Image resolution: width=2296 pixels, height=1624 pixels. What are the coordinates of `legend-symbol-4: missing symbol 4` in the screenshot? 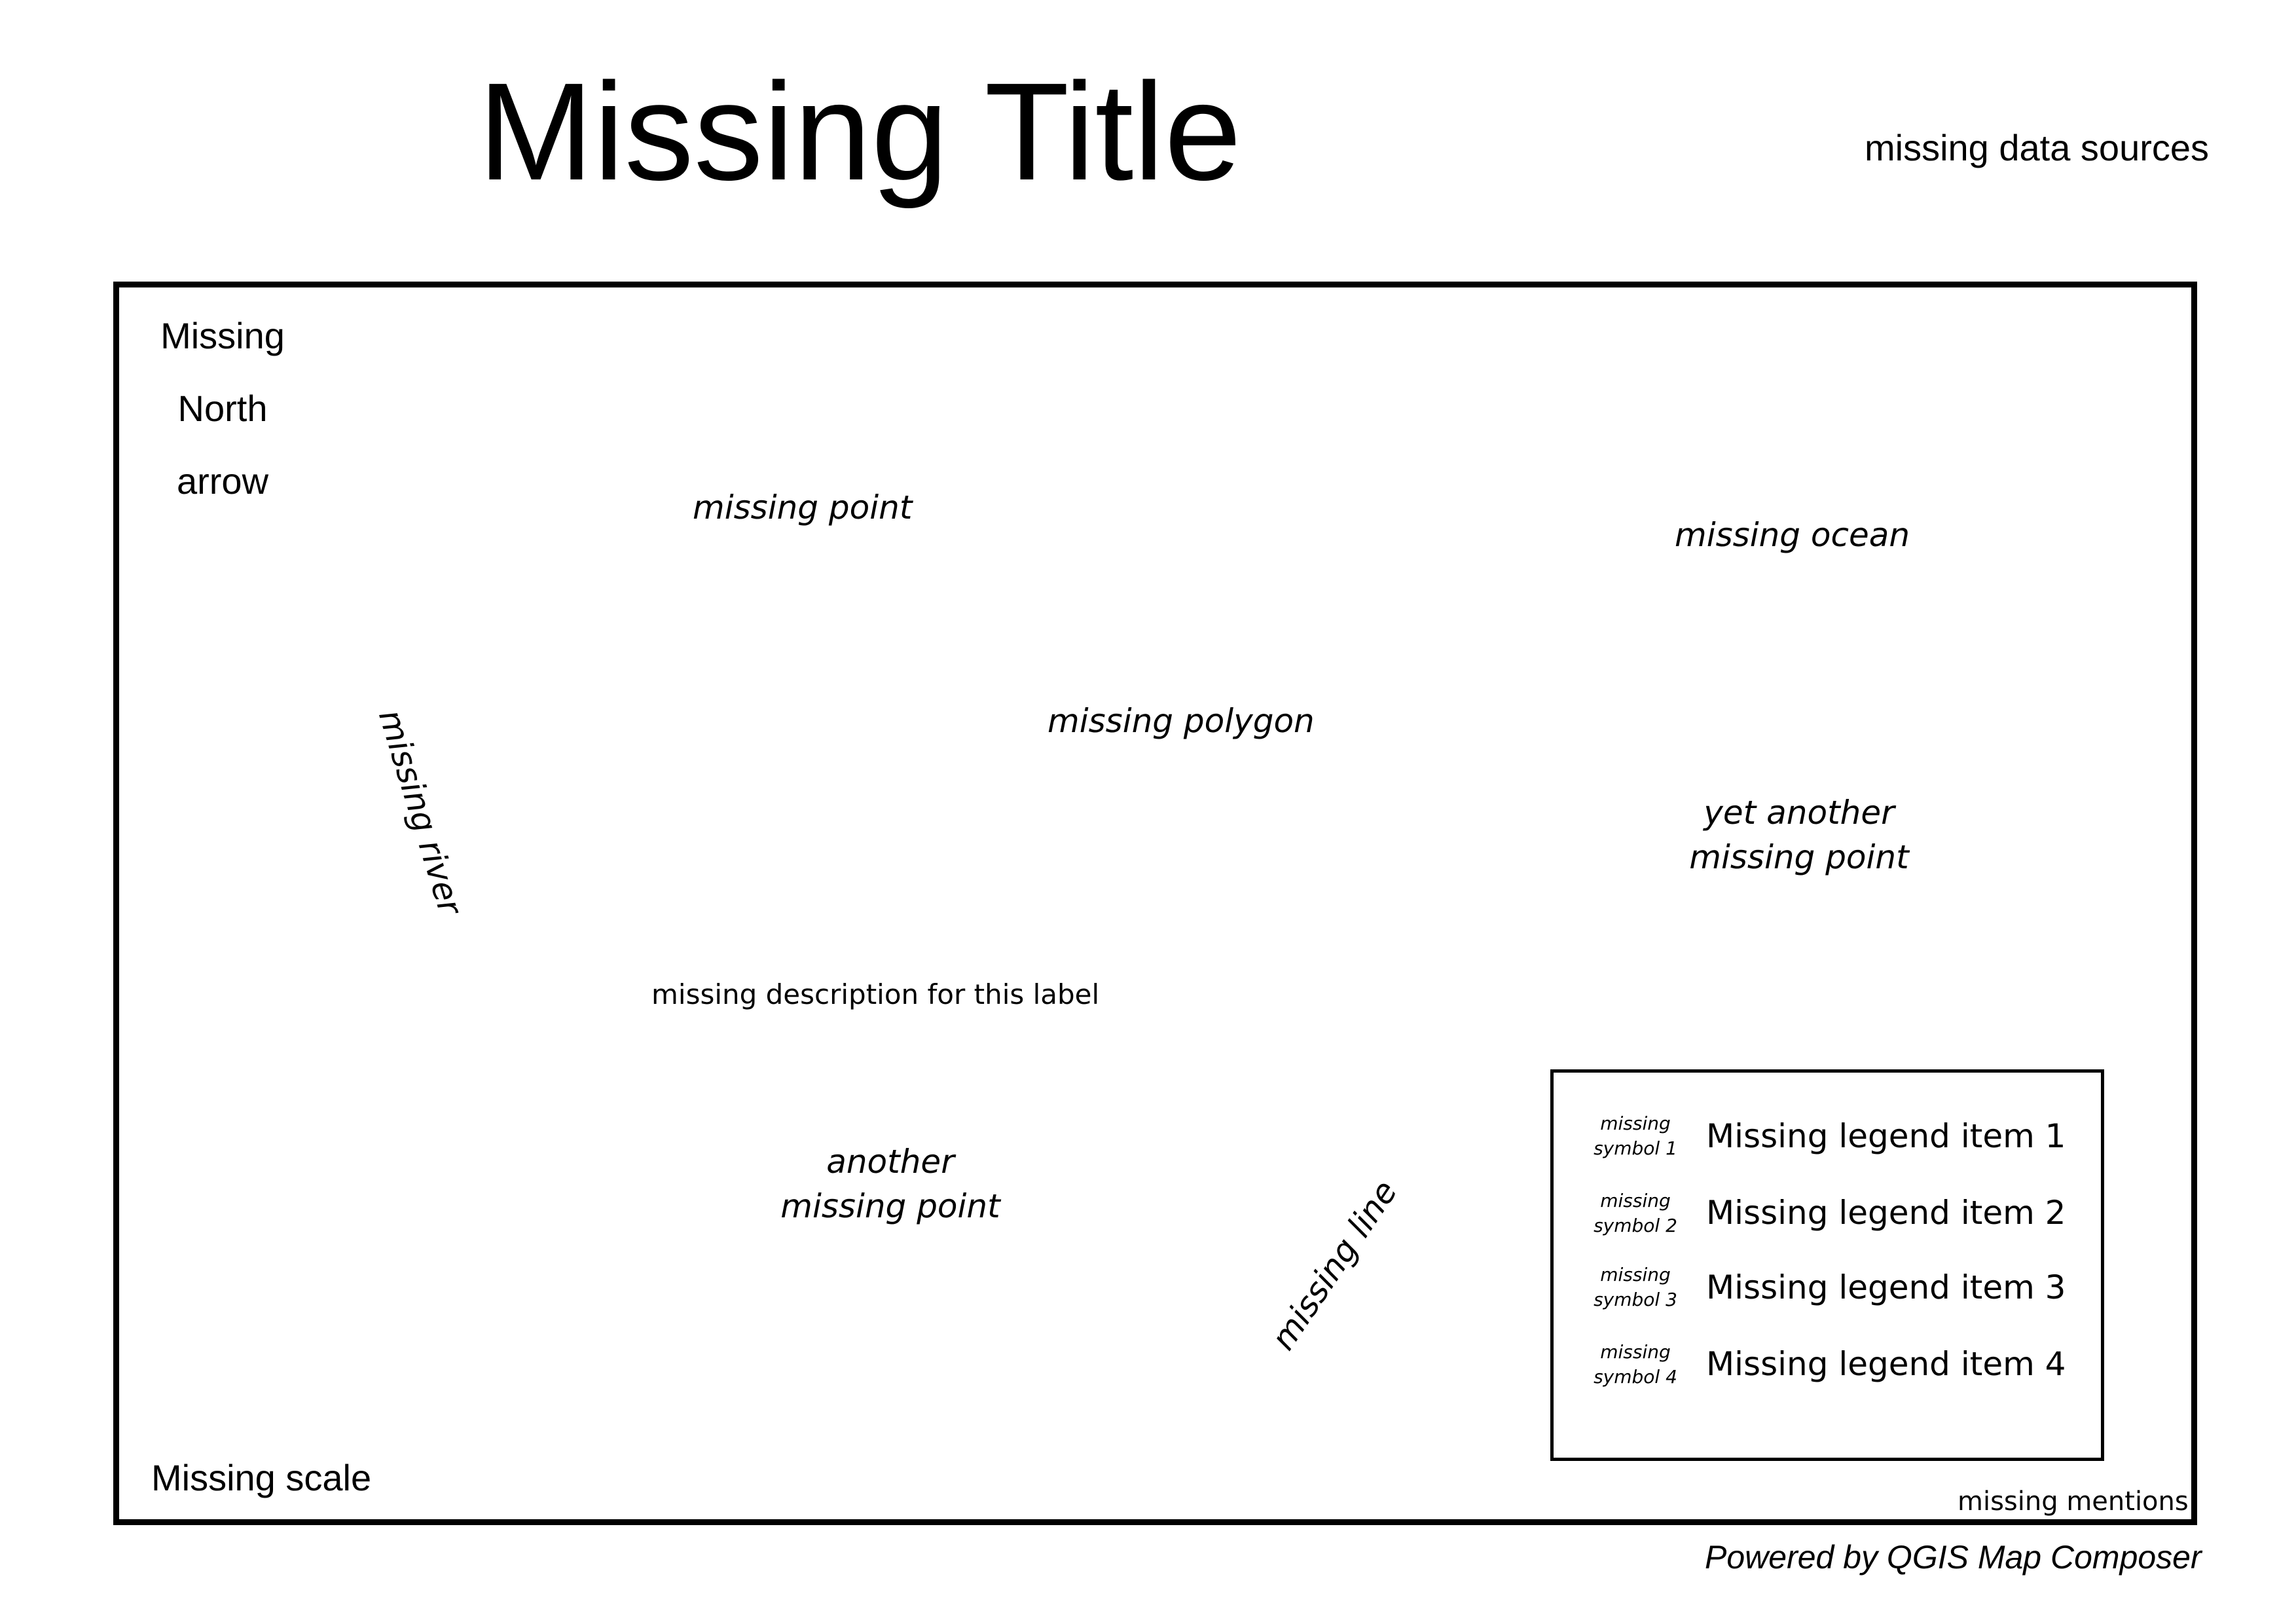 It's located at (1635, 1364).